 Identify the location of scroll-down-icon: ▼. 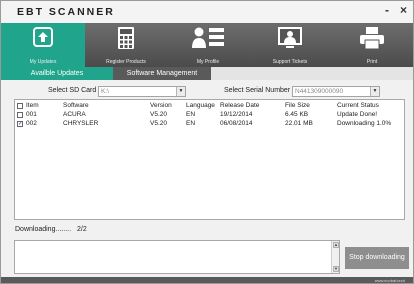
(336, 269).